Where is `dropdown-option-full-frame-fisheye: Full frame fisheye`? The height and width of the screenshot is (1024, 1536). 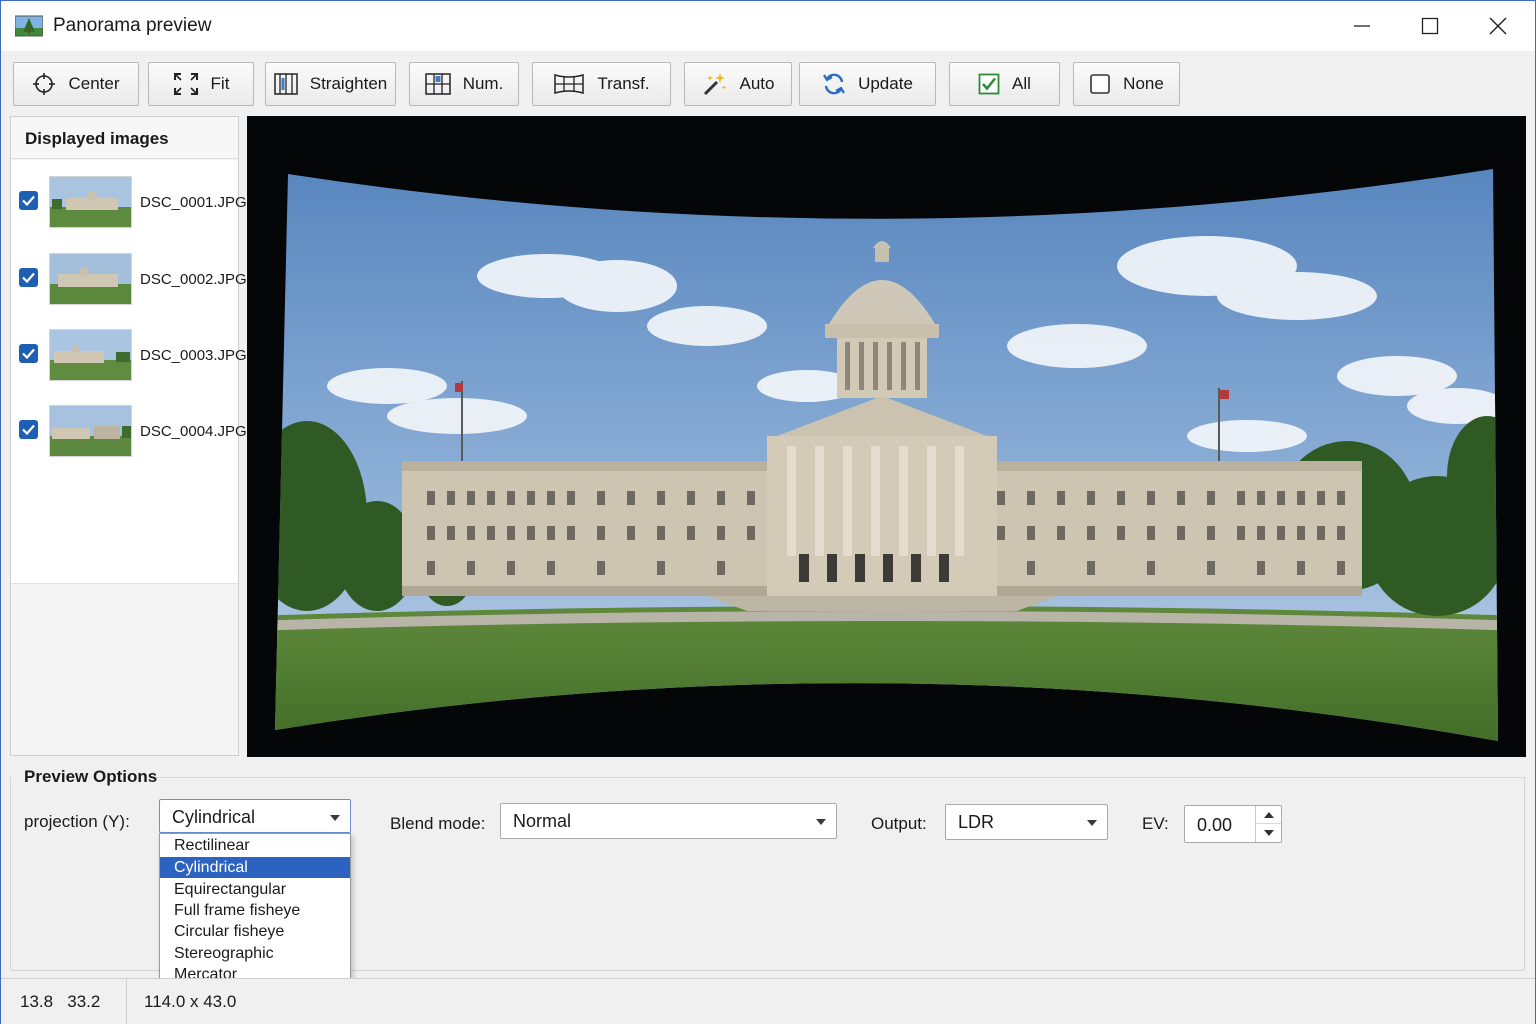
dropdown-option-full-frame-fisheye: Full frame fisheye is located at coordinates (255, 910).